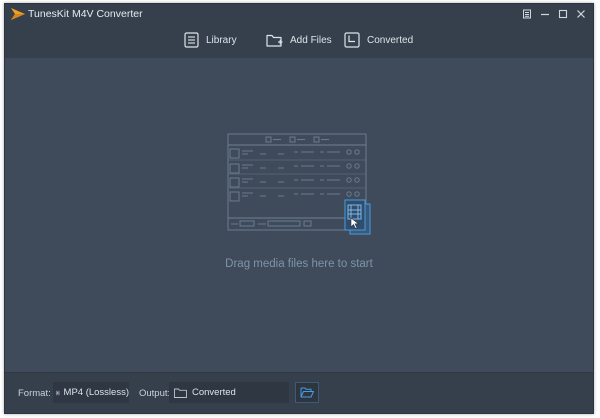  Describe the element at coordinates (299, 264) in the screenshot. I see `drop-hint-text: Drag media files here to start` at that location.